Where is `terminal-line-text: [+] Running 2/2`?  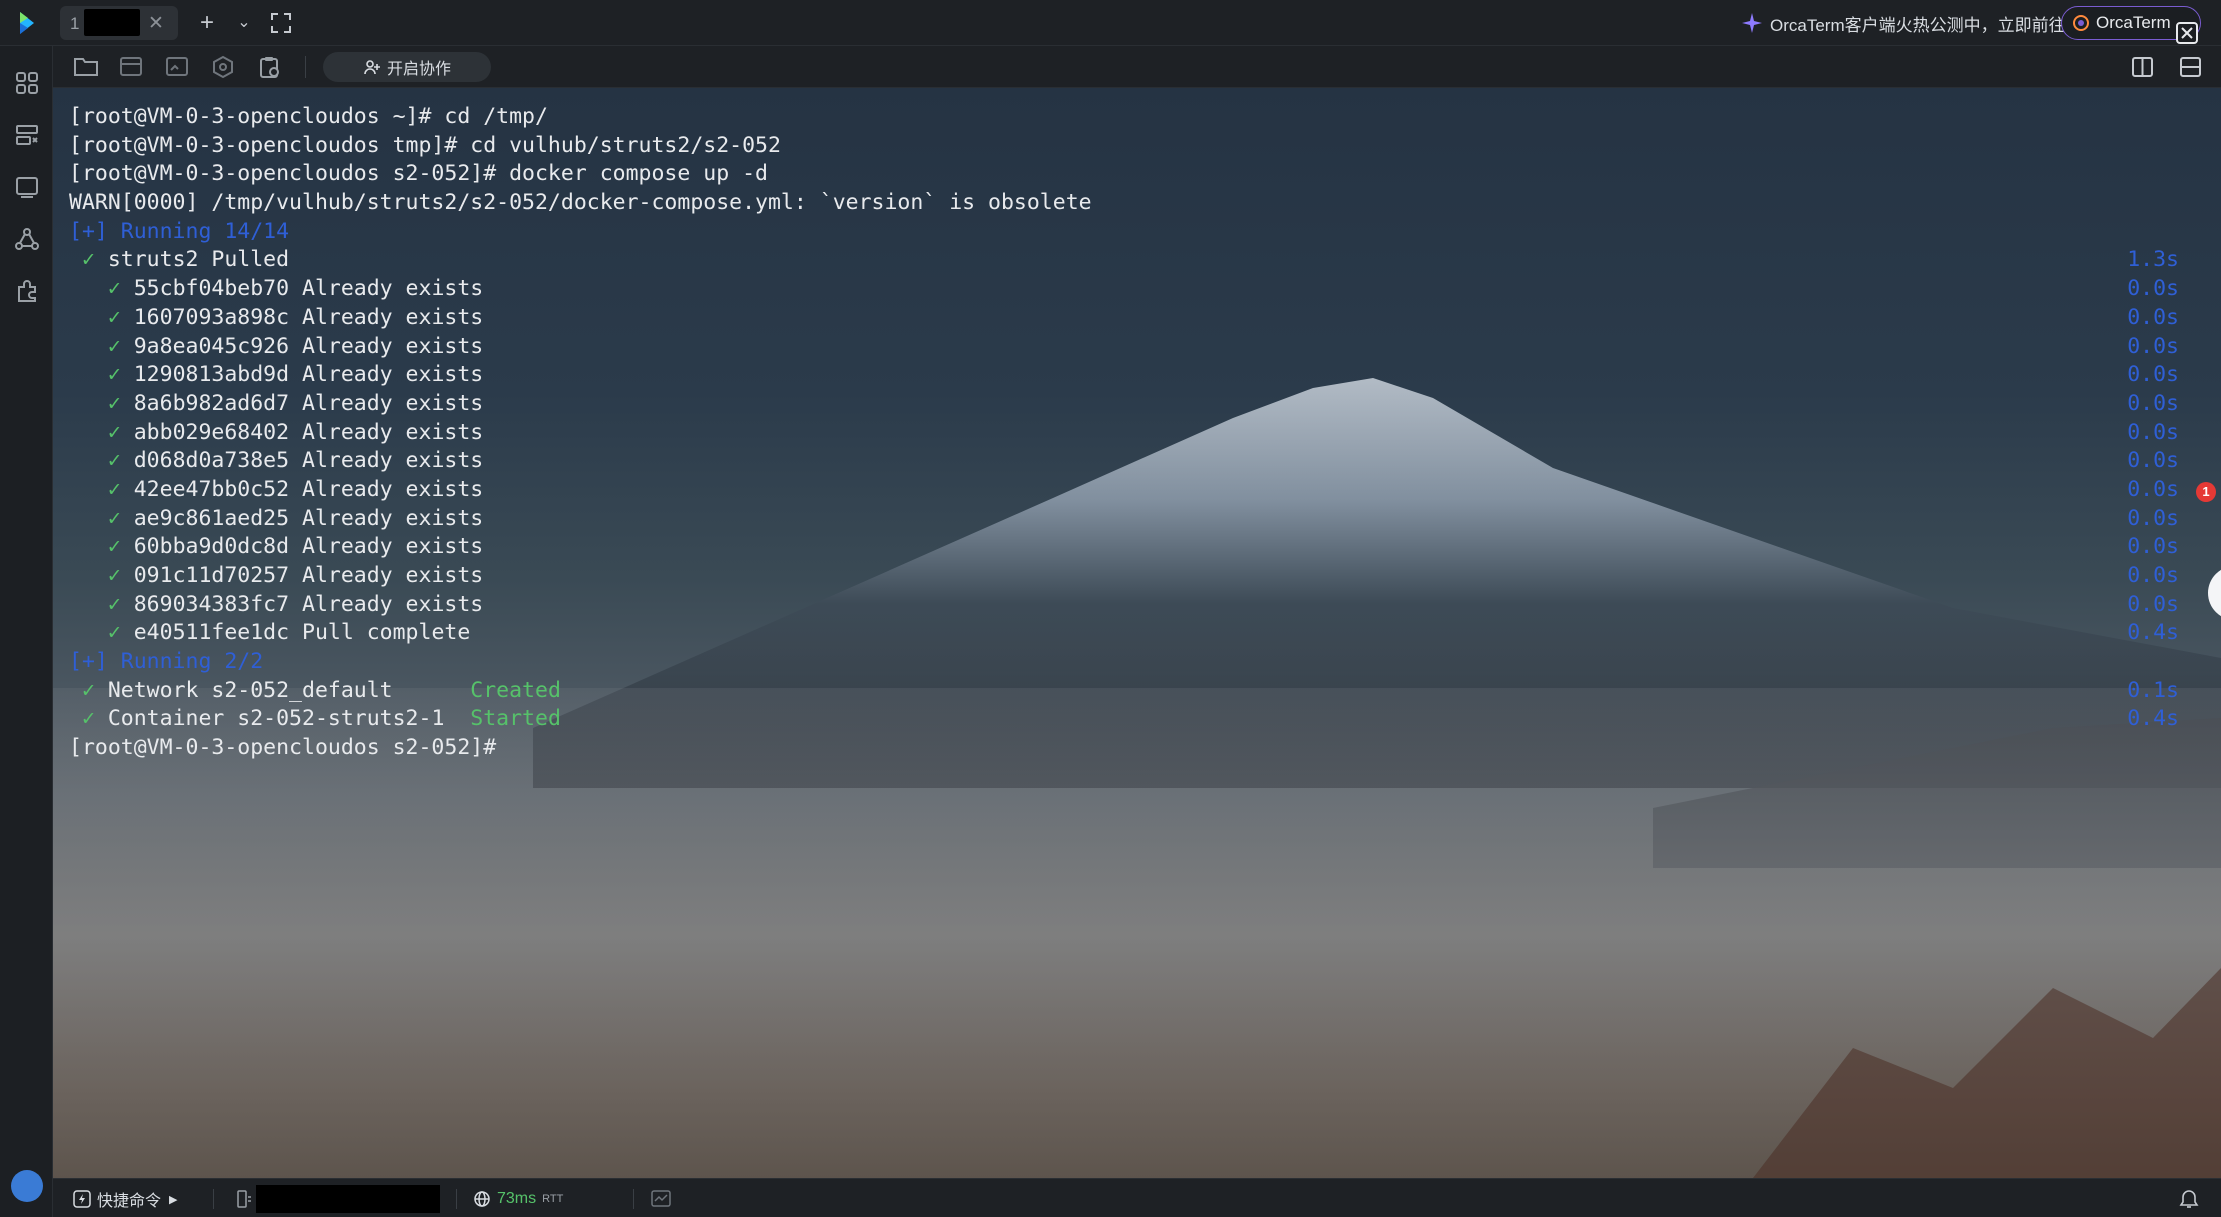
terminal-line-text: [+] Running 2/2 is located at coordinates (166, 662).